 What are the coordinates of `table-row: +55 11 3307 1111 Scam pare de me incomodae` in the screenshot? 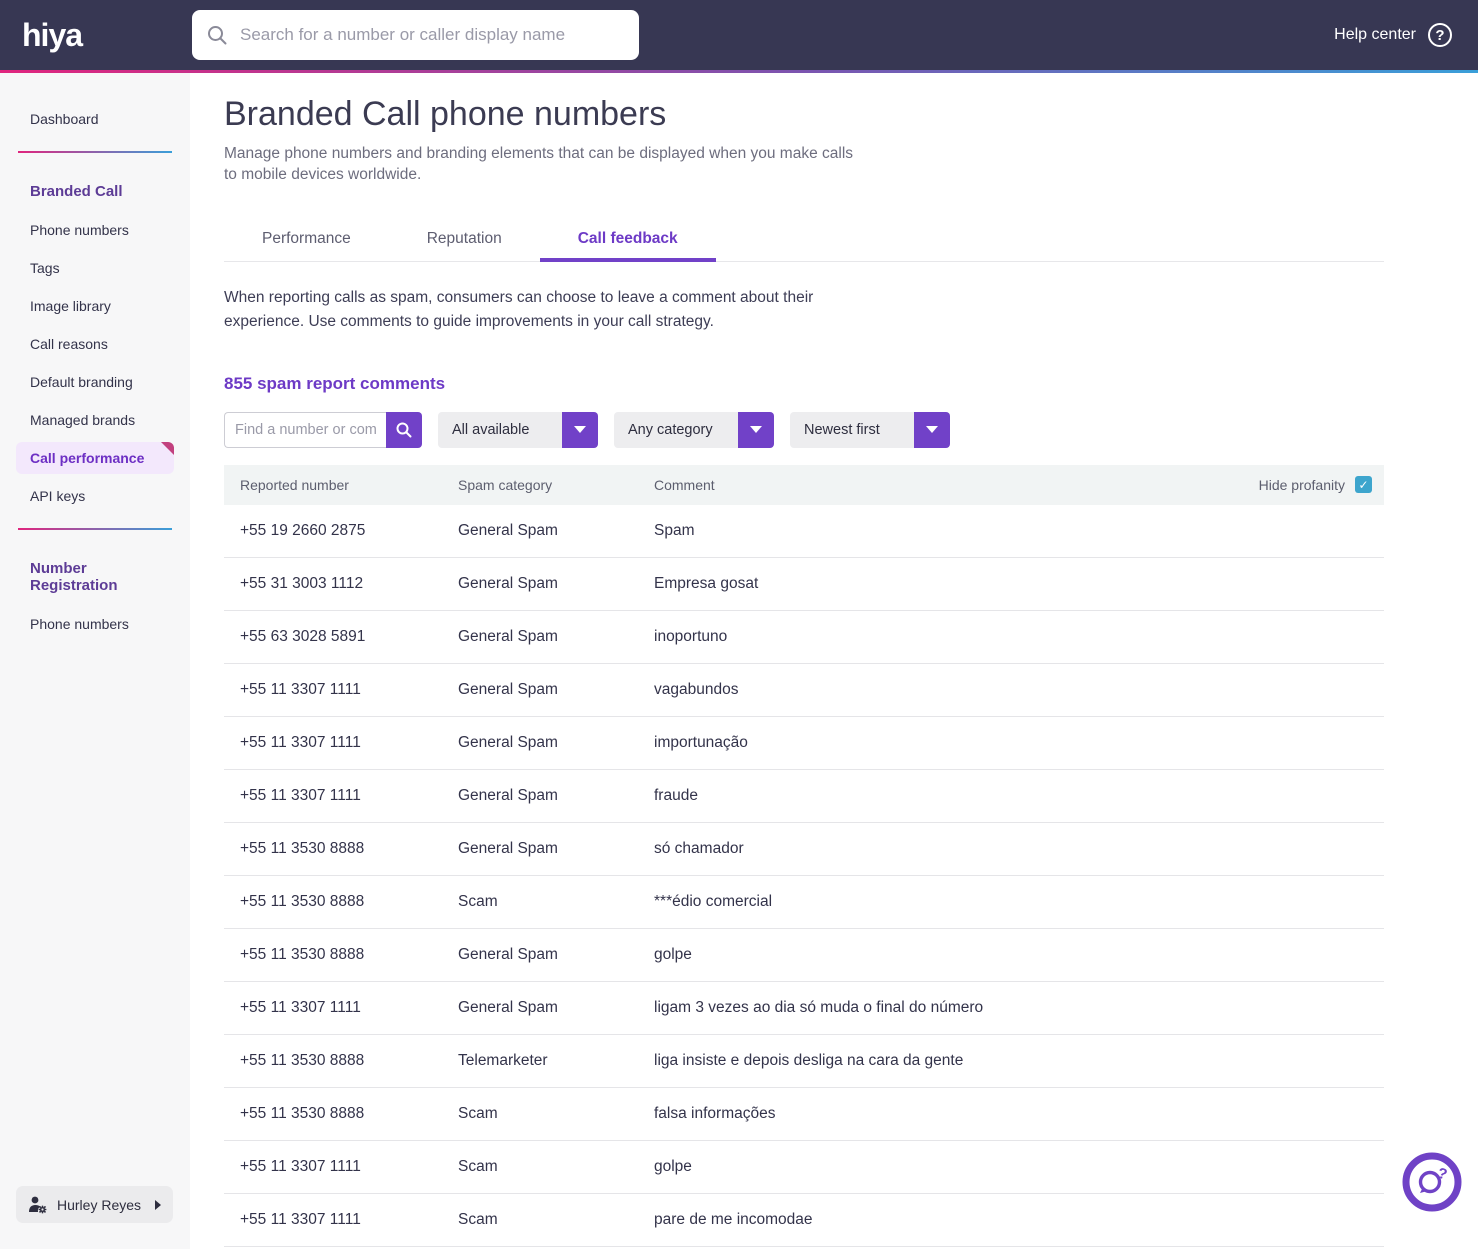 It's located at (804, 1220).